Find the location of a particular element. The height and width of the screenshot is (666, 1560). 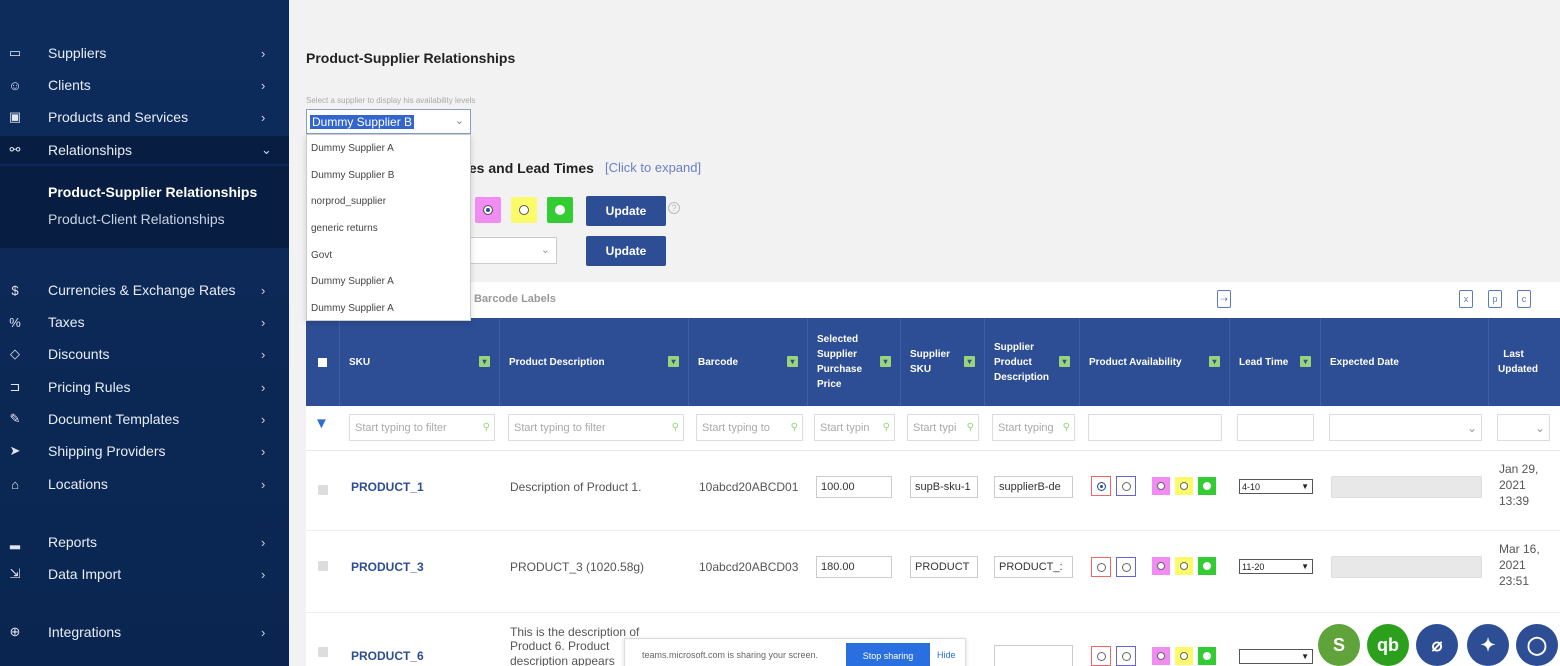

update-availability-button: Update is located at coordinates (626, 211).